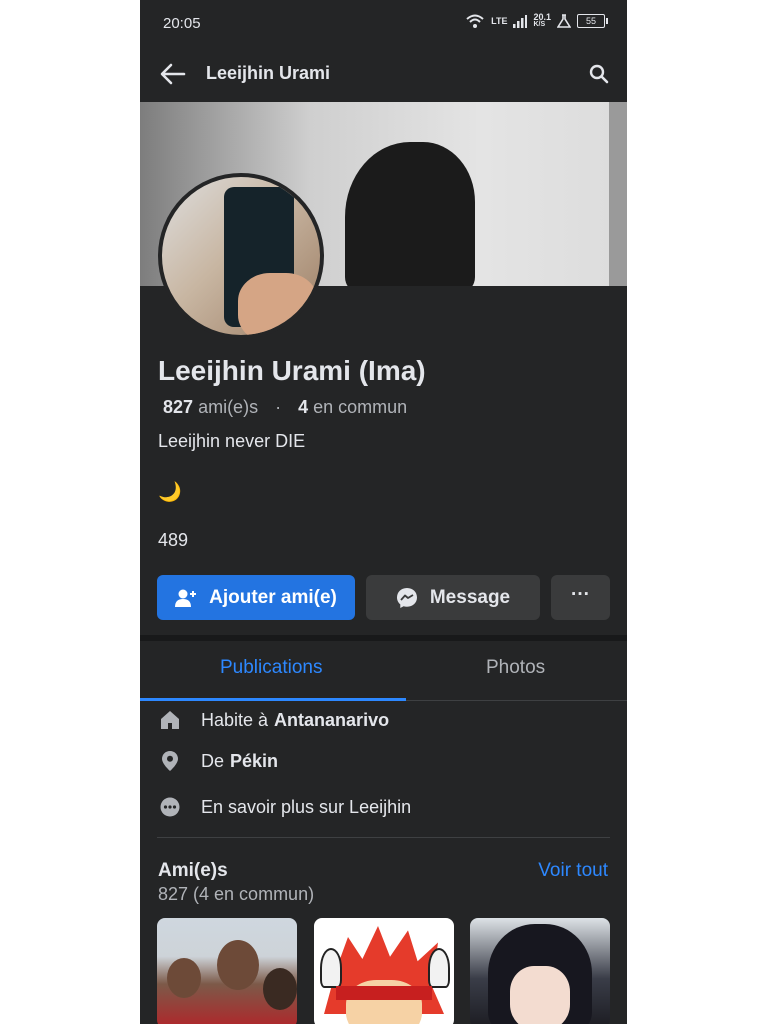  What do you see at coordinates (306, 806) in the screenshot?
I see `more-about-label: En savoir plus sur Leeijhin` at bounding box center [306, 806].